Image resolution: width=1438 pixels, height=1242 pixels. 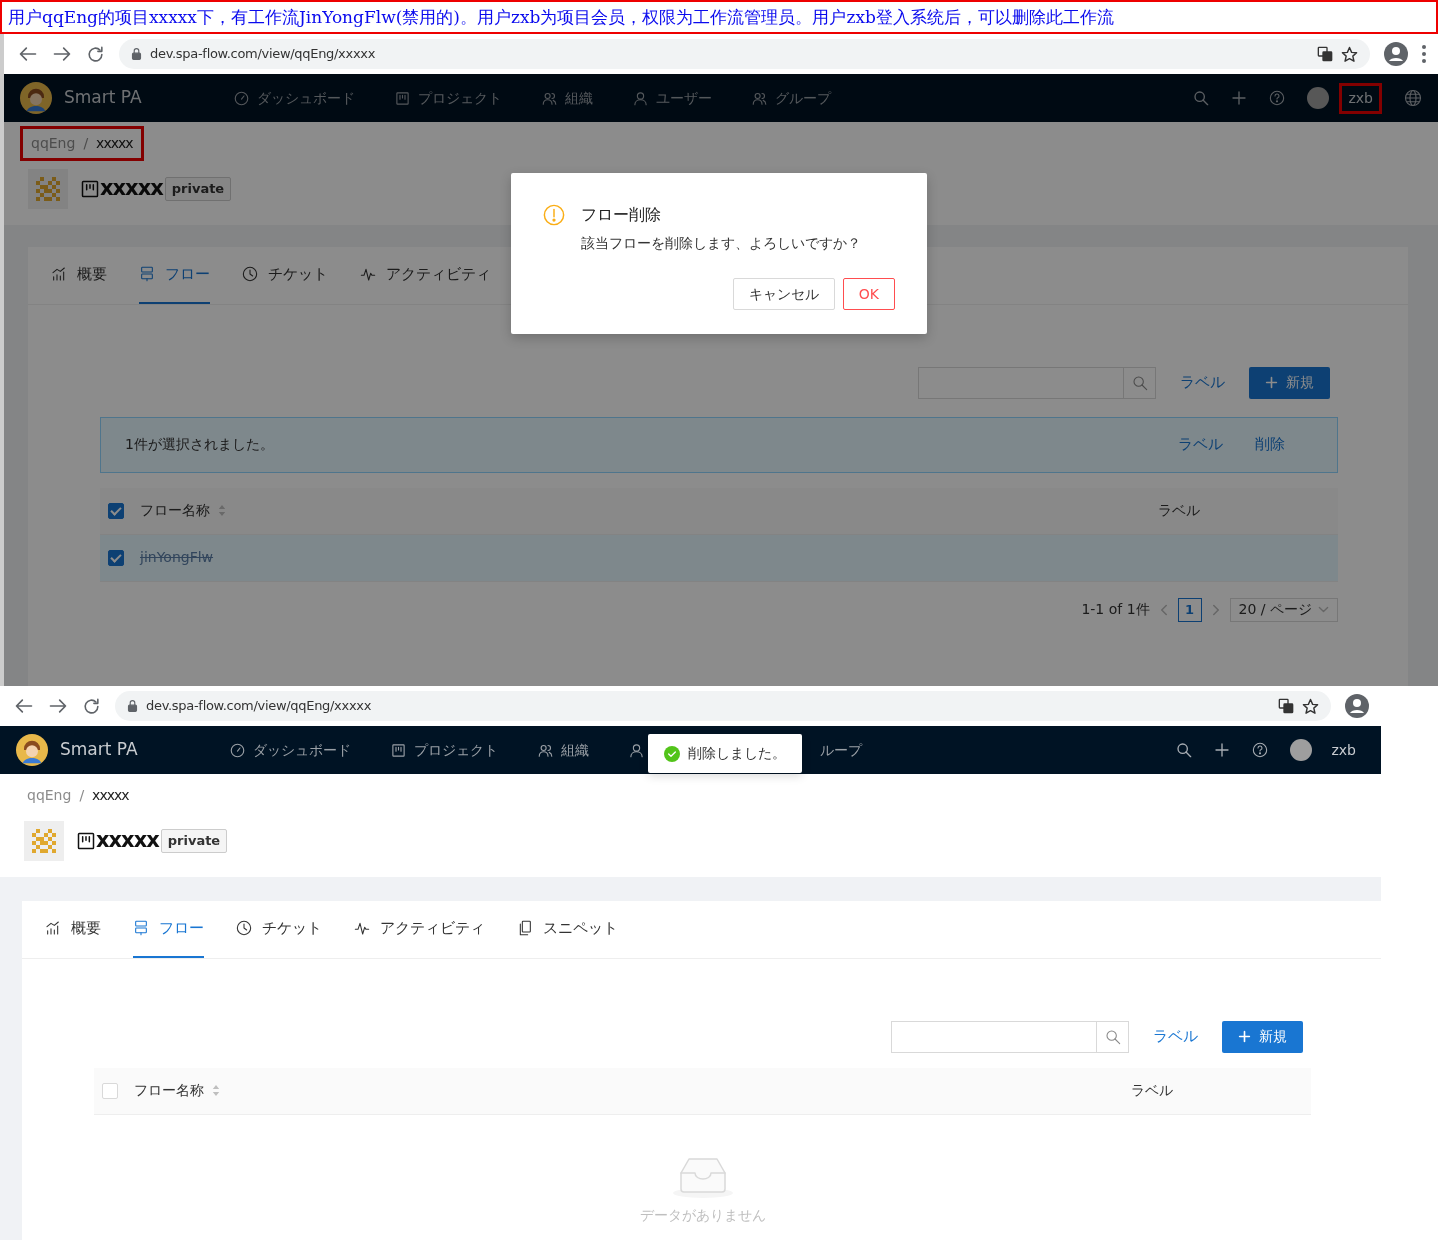 I want to click on page-size-select: 20 / ページ, so click(x=1283, y=609).